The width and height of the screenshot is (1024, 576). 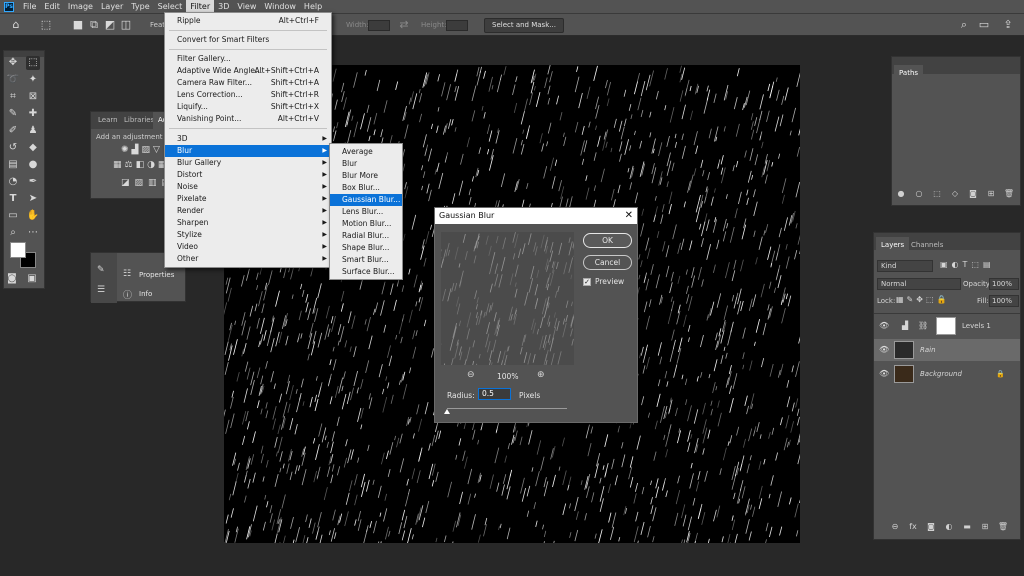 What do you see at coordinates (248, 199) in the screenshot?
I see `menu-item-pixelate: Pixelate ▶` at bounding box center [248, 199].